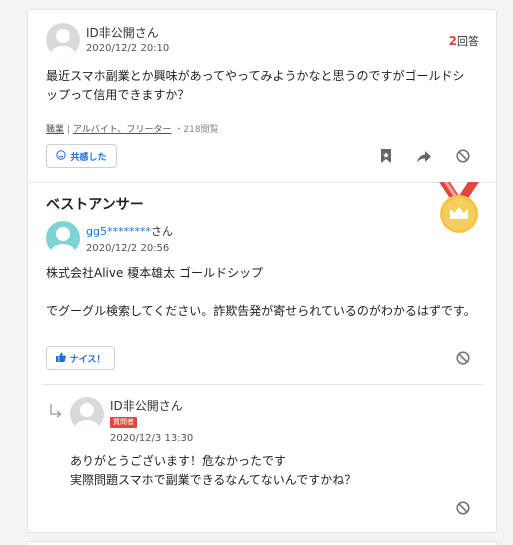 The width and height of the screenshot is (513, 545). What do you see at coordinates (56, 412) in the screenshot?
I see `reply-arrow-icon` at bounding box center [56, 412].